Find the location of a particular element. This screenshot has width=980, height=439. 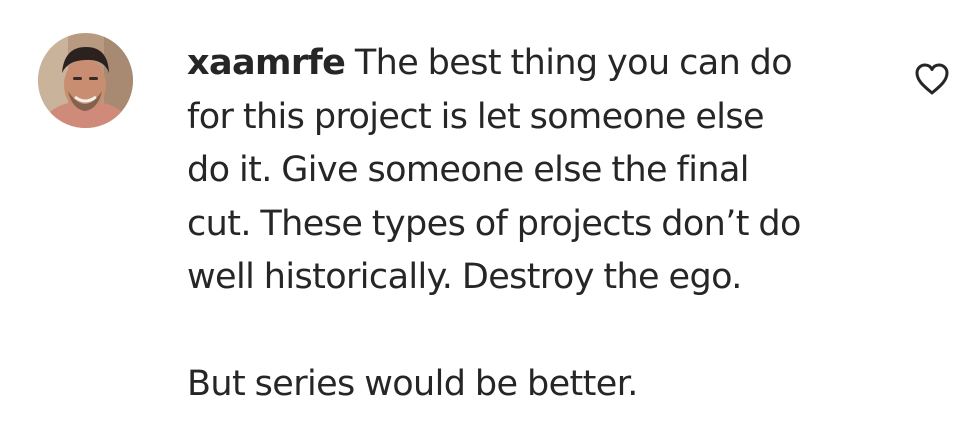

avatar-photo is located at coordinates (85, 80).